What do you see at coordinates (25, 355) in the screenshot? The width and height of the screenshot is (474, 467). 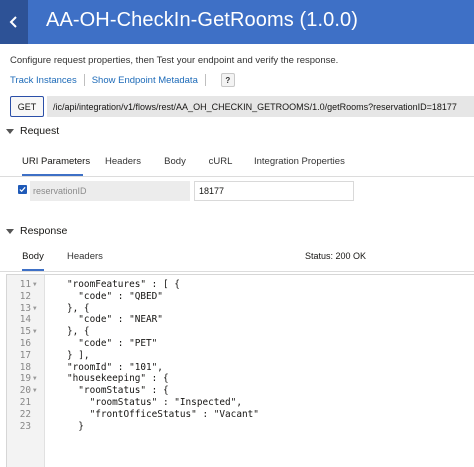 I see `line-number: 17` at bounding box center [25, 355].